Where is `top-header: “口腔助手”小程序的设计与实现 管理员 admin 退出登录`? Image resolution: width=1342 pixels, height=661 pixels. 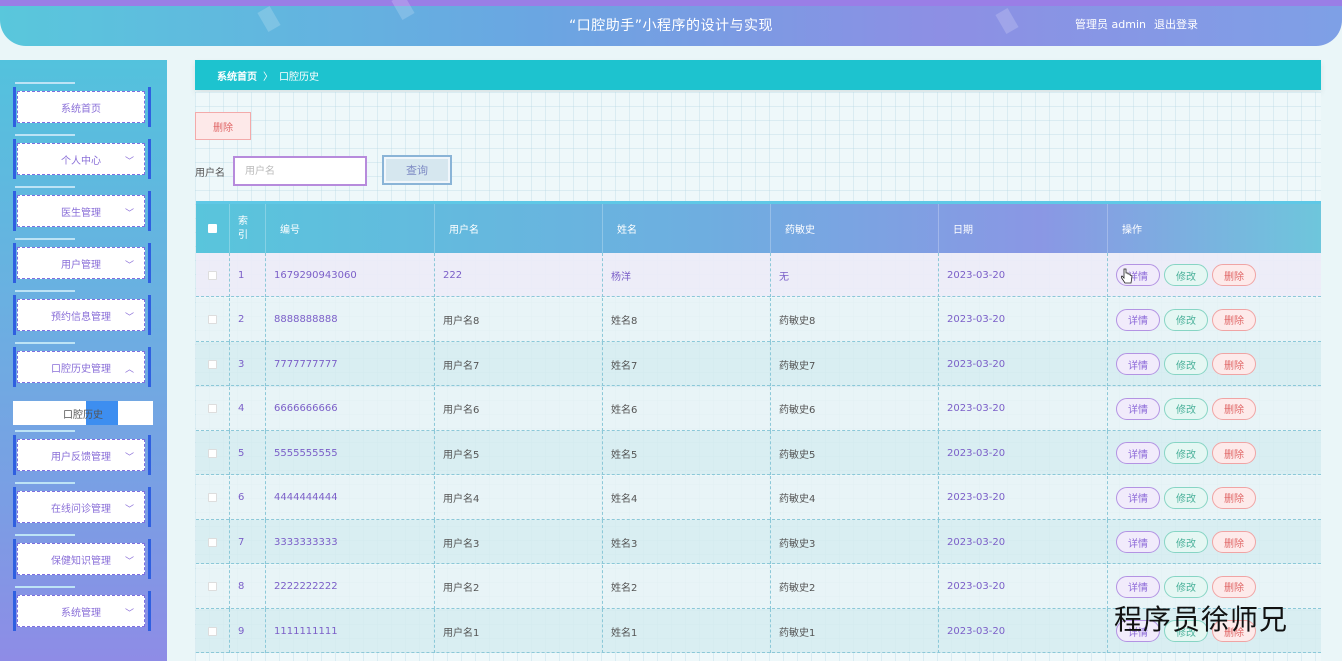 top-header: “口腔助手”小程序的设计与实现 管理员 admin 退出登录 is located at coordinates (671, 23).